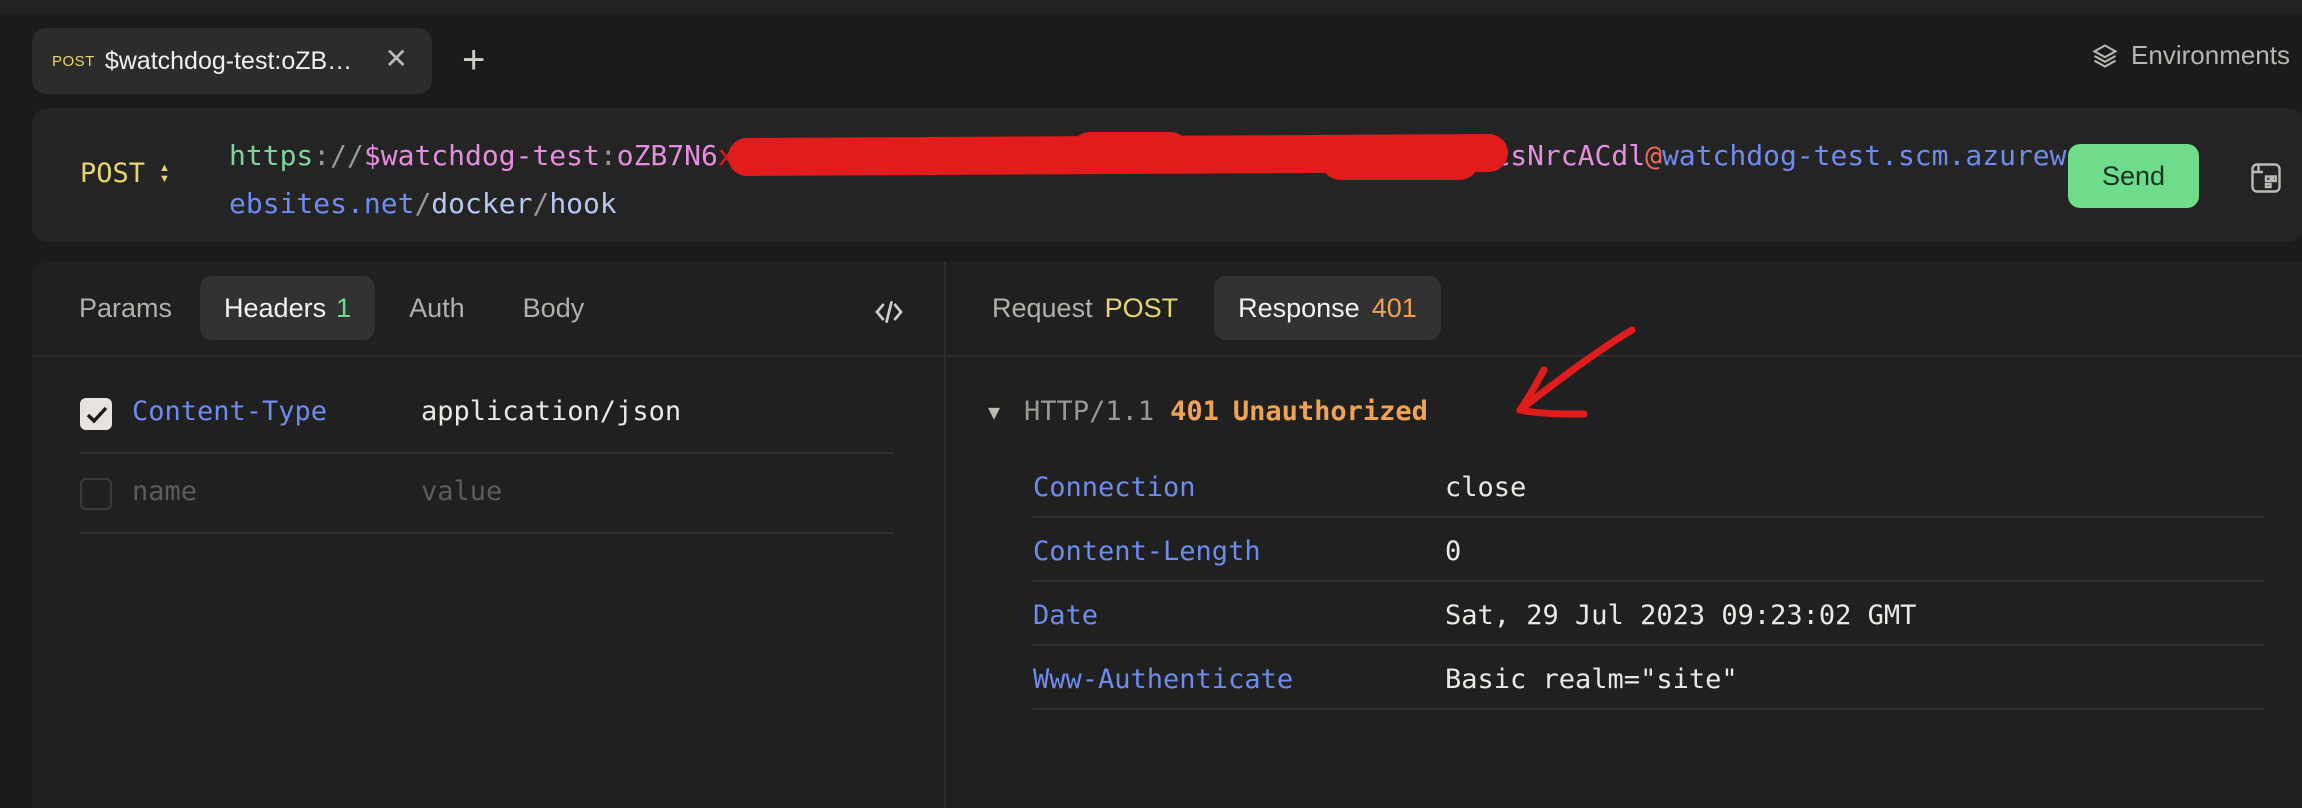 This screenshot has width=2302, height=808. I want to click on tab-request: Request POST, so click(1085, 308).